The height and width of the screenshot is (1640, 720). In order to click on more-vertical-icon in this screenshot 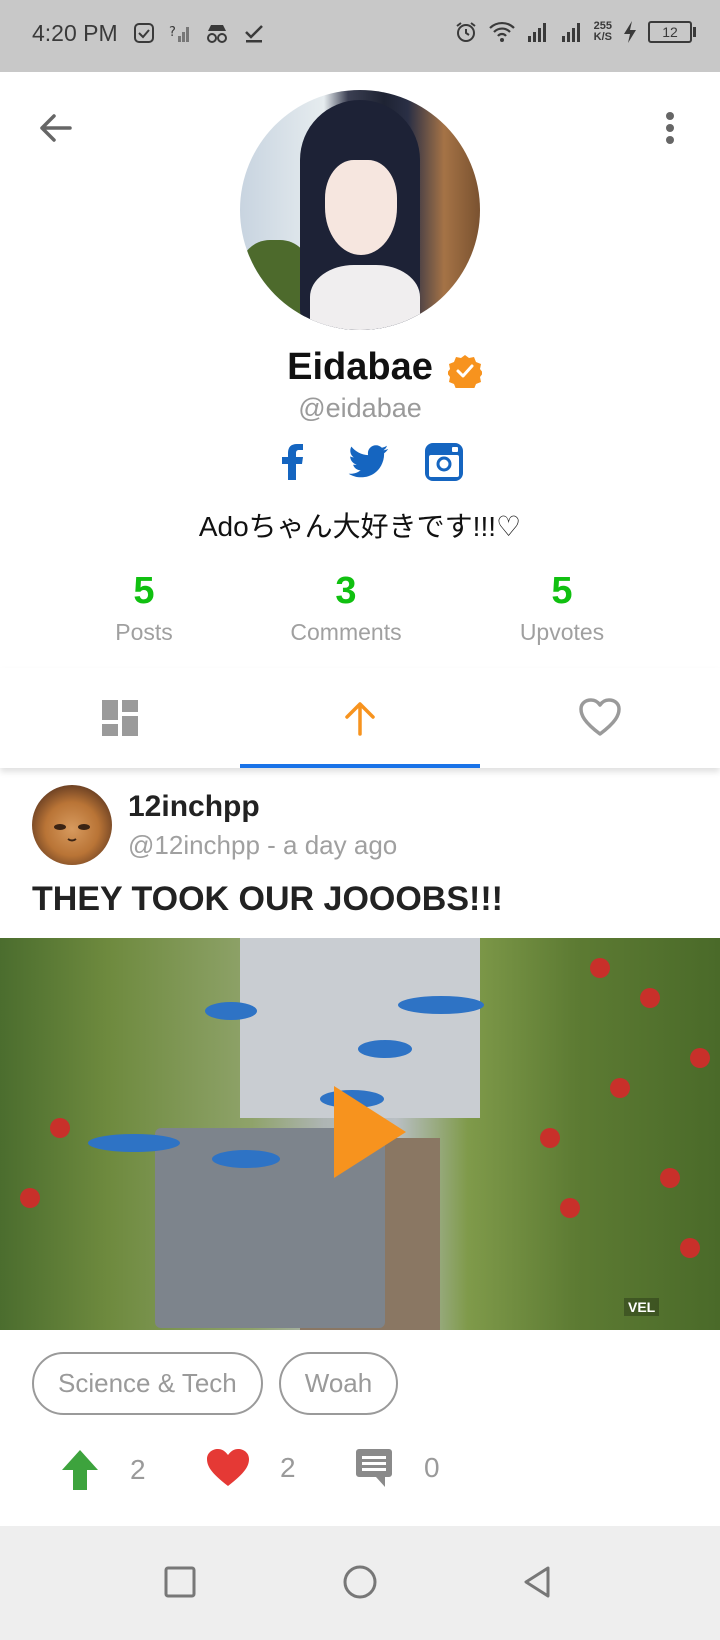, I will do `click(670, 128)`.